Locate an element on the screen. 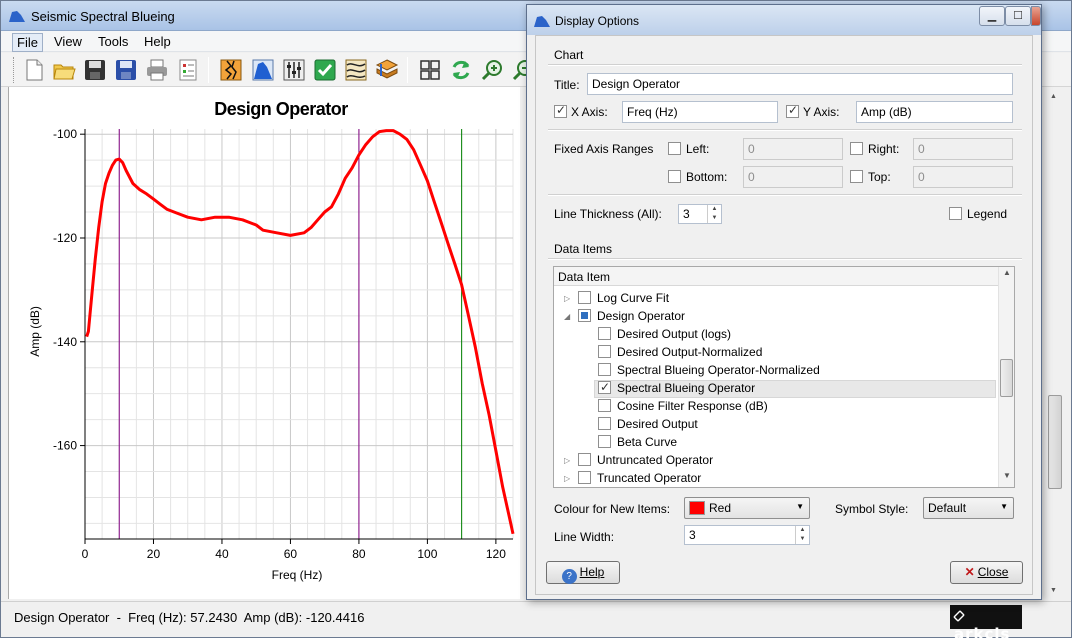 Image resolution: width=1072 pixels, height=638 pixels. x-axis-input is located at coordinates (700, 112).